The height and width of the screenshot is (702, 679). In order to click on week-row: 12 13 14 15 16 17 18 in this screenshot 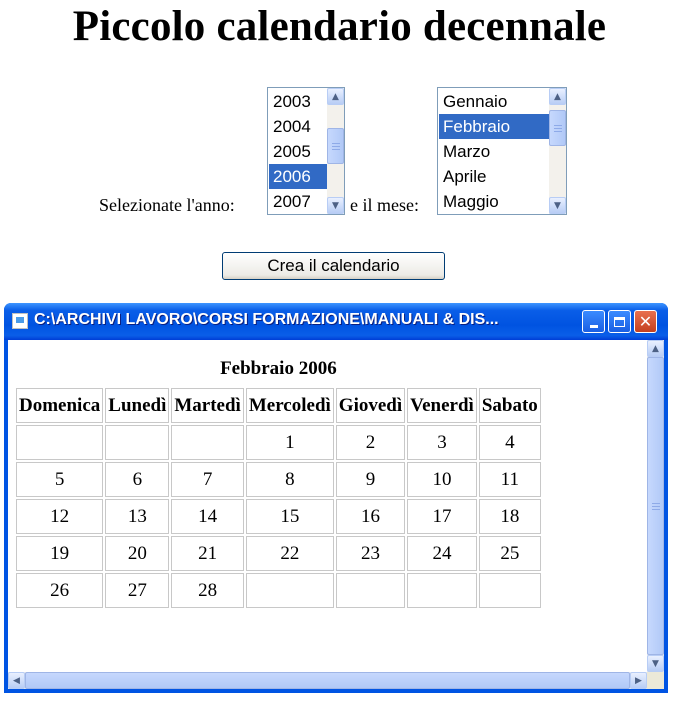, I will do `click(278, 516)`.